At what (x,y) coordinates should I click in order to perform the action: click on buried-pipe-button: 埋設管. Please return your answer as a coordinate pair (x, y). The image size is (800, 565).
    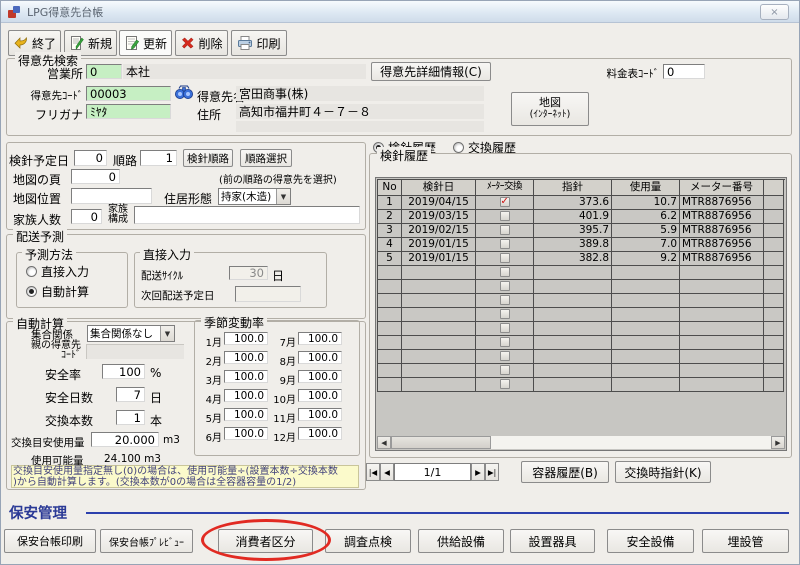
    Looking at the image, I should click on (745, 541).